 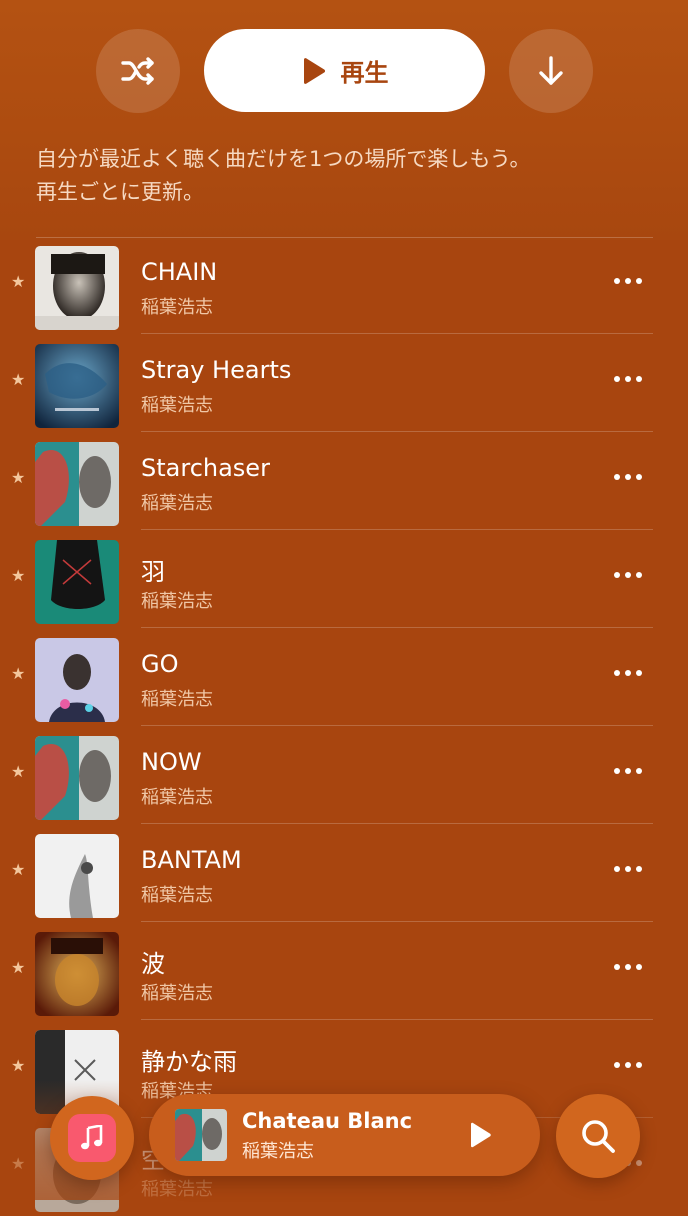 I want to click on now-playing-artist: 稲葉浩志, so click(x=278, y=1151).